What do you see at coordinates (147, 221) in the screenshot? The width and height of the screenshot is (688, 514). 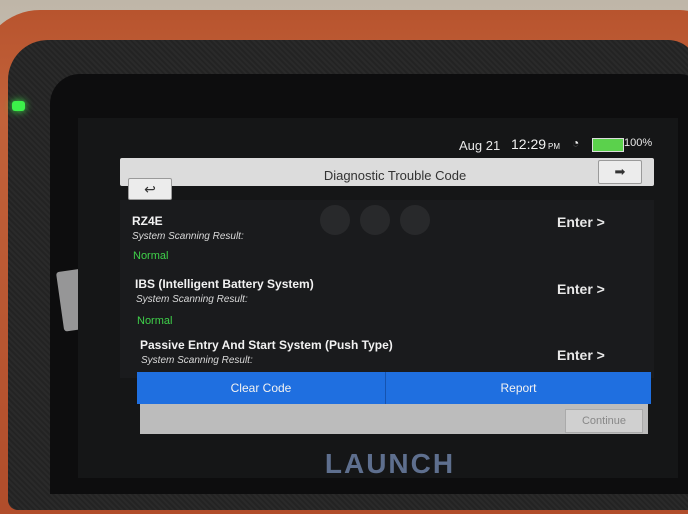 I see `system-name: RZ4E` at bounding box center [147, 221].